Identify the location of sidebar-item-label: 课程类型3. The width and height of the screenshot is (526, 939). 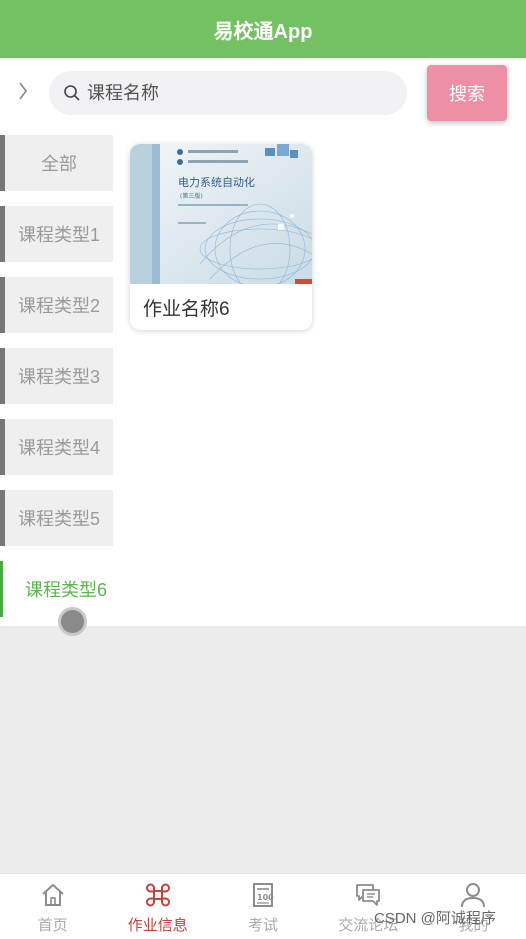
(58, 377).